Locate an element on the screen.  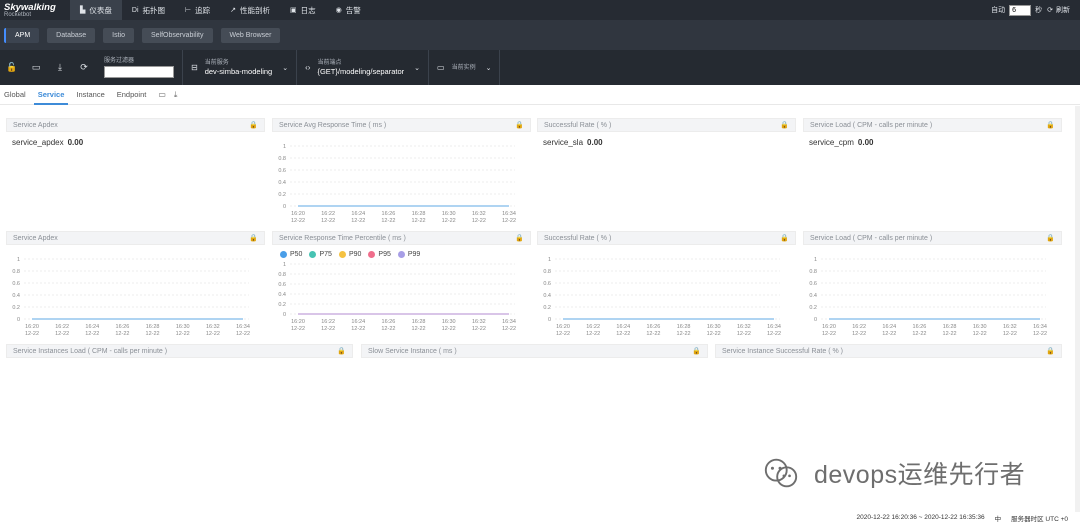
nav-item-1: Di 拓扑图 is located at coordinates (148, 10).